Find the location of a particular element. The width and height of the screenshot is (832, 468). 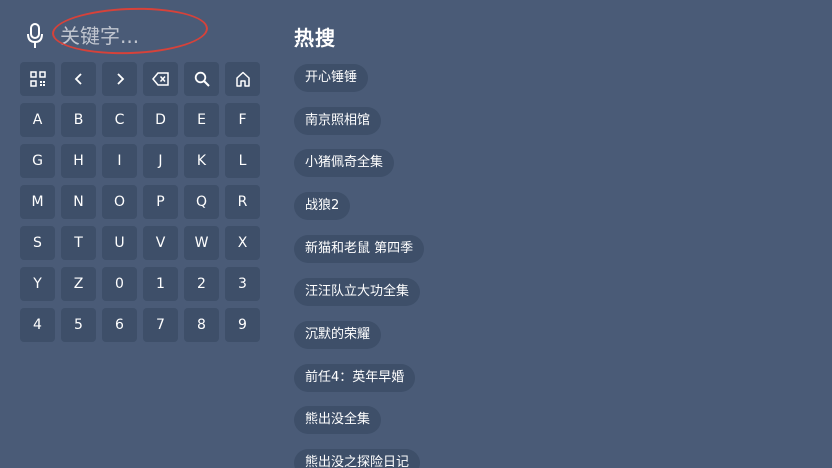

microphone-icon is located at coordinates (35, 36).